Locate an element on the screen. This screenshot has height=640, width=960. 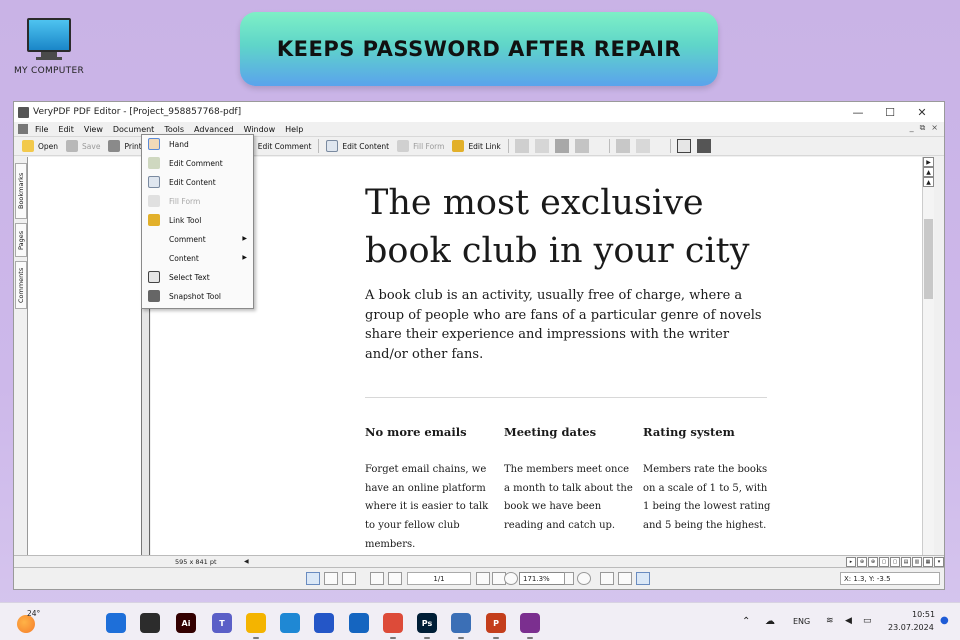
scroll-up-icon: ▲ is located at coordinates (928, 172).